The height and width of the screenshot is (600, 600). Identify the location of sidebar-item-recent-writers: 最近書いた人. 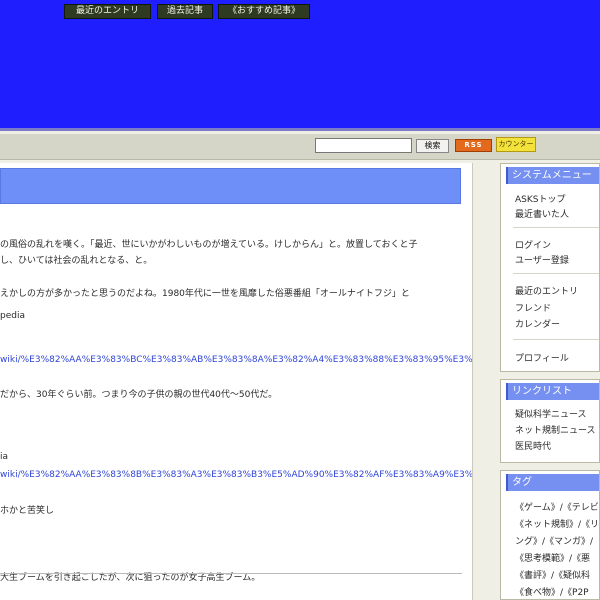
(542, 213).